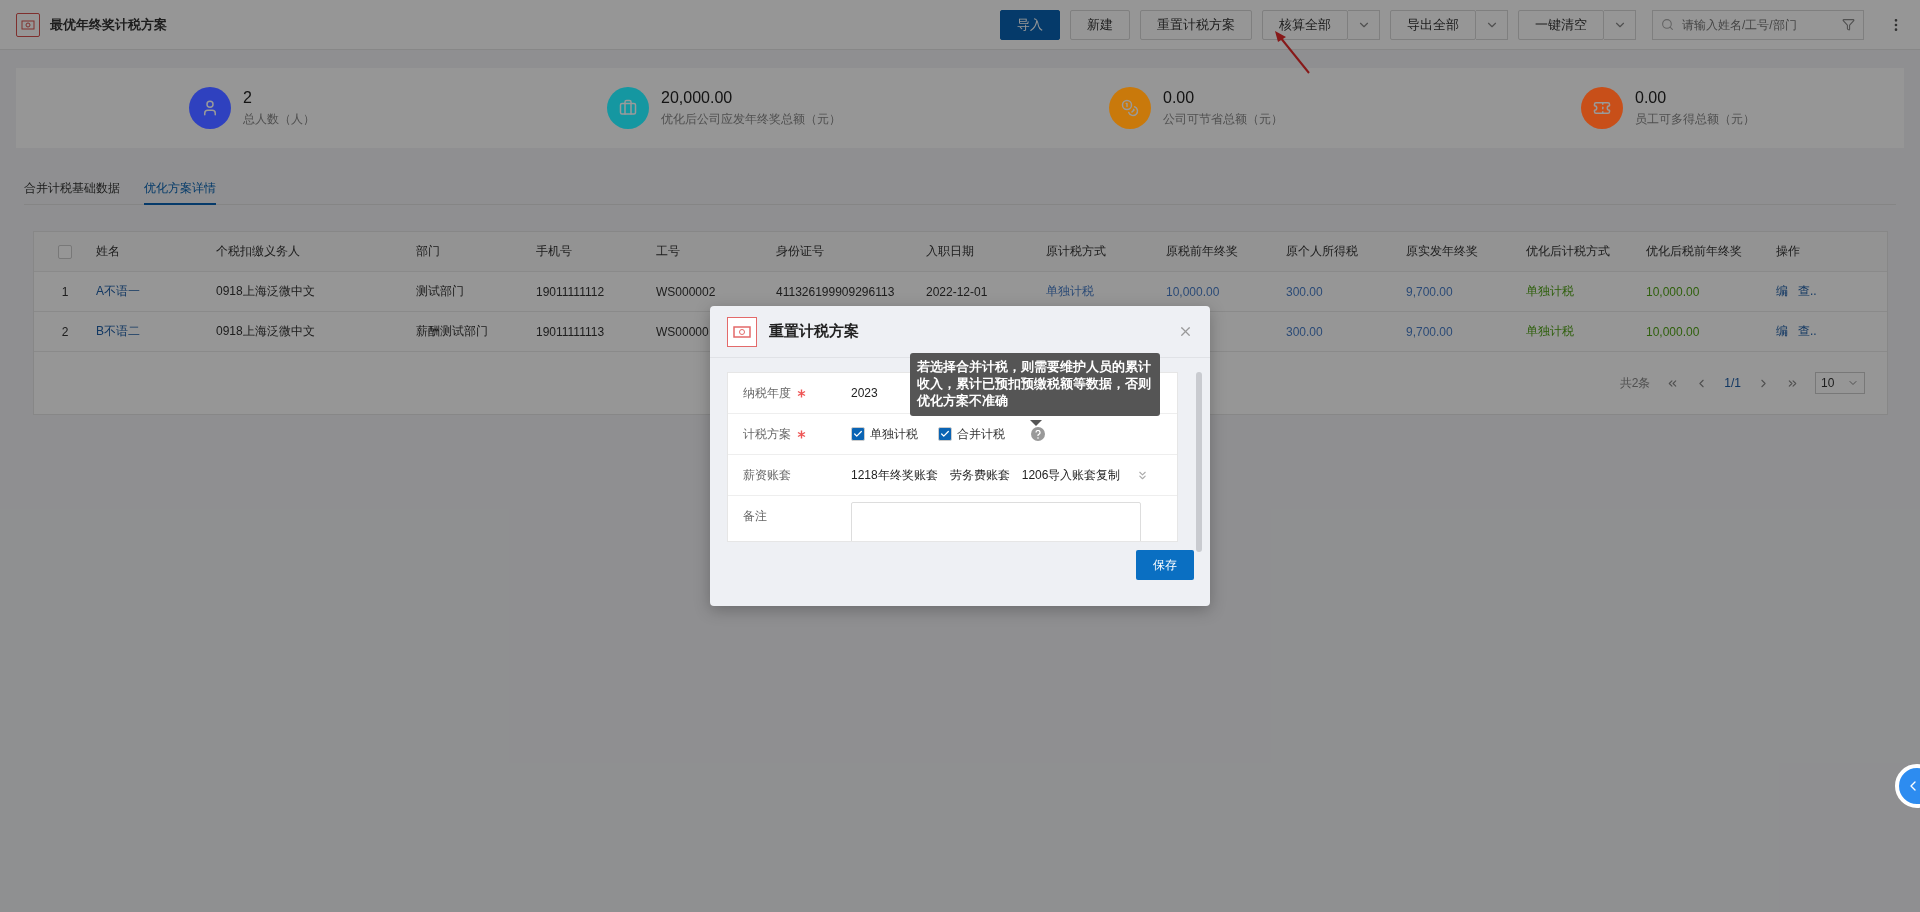  I want to click on field-value: 2023, so click(864, 393).